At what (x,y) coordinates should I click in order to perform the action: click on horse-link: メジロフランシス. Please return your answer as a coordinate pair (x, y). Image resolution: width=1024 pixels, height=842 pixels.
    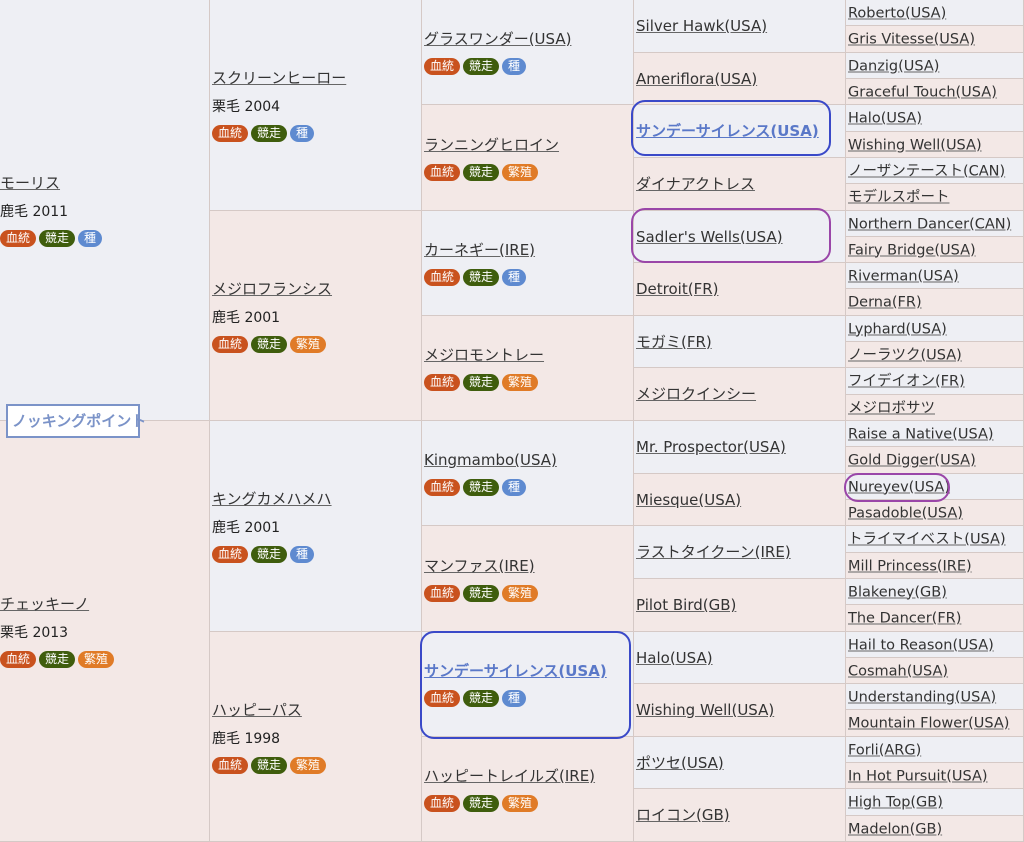
    Looking at the image, I should click on (272, 289).